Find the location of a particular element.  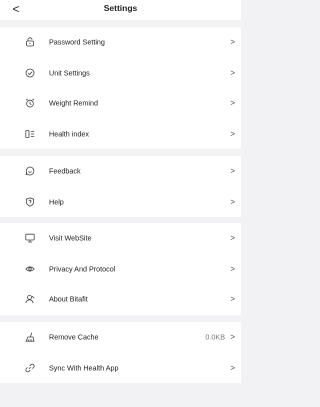

row-password-setting: Password Setting > is located at coordinates (120, 42).